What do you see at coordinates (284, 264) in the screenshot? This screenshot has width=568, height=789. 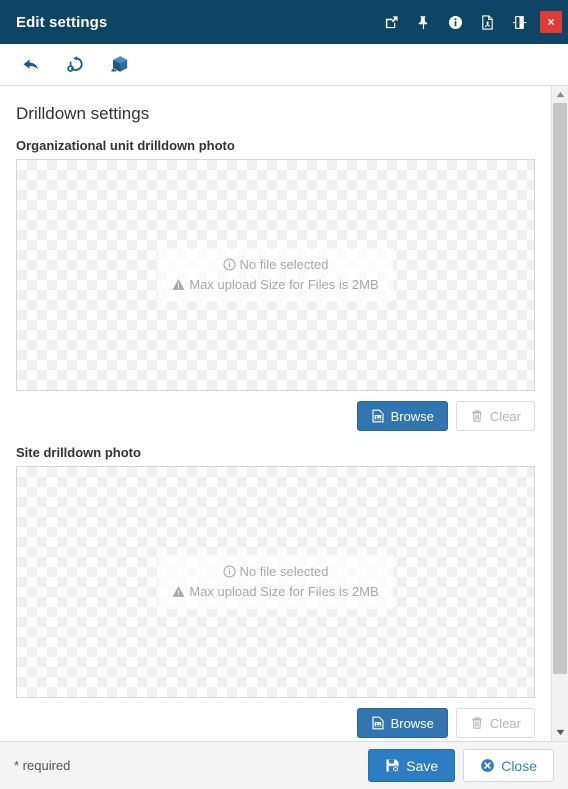 I see `no-file-text-org-unit: No file selected` at bounding box center [284, 264].